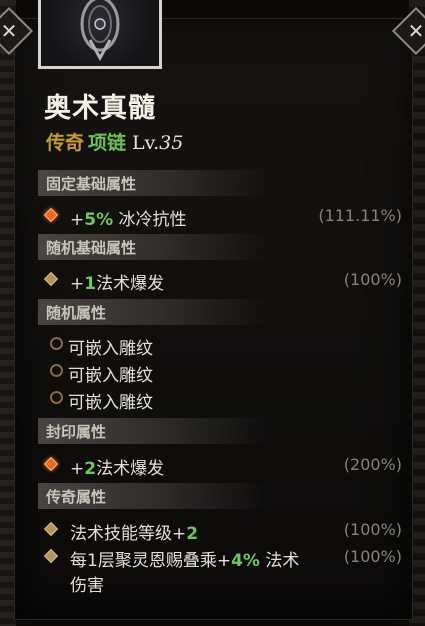 Image resolution: width=425 pixels, height=626 pixels. What do you see at coordinates (185, 561) in the screenshot?
I see `affix-text: 每1层聚灵恩赐叠乘+4% 法术` at bounding box center [185, 561].